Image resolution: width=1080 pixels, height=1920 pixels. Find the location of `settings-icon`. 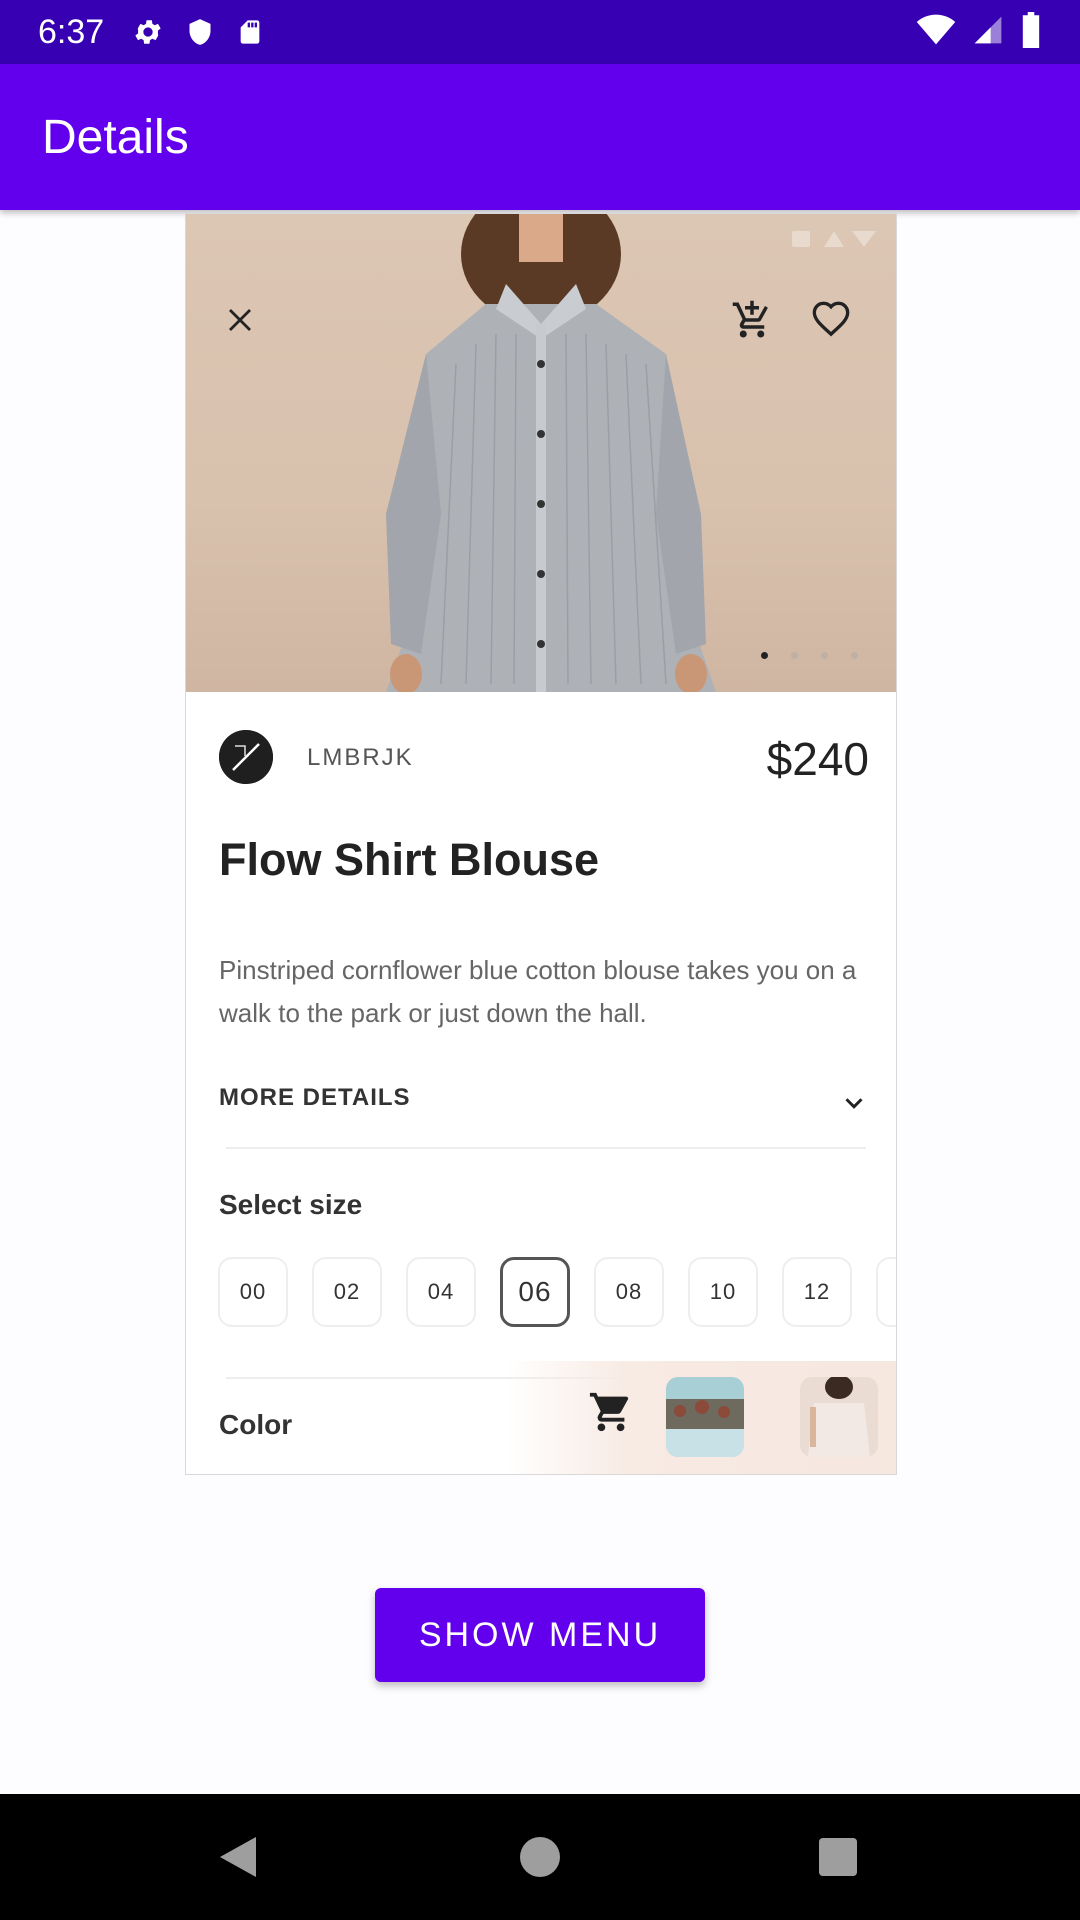

settings-icon is located at coordinates (148, 32).